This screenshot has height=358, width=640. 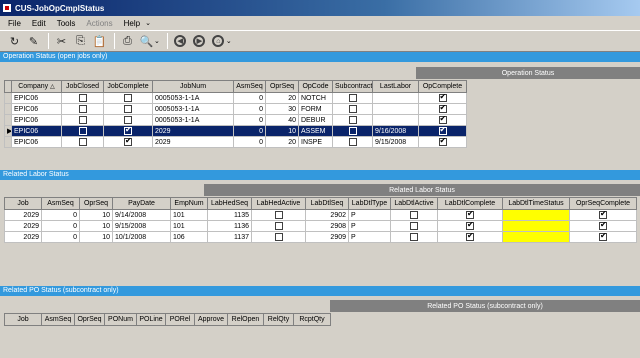 What do you see at coordinates (99, 23) in the screenshot?
I see `menu-actions: Actions` at bounding box center [99, 23].